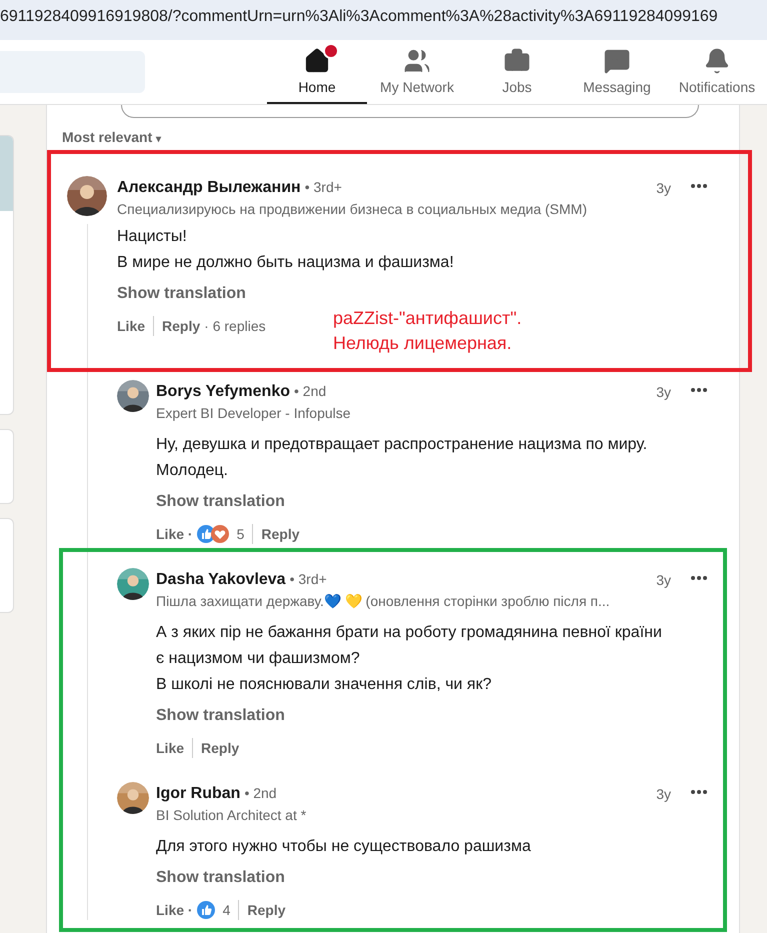 The width and height of the screenshot is (767, 933). I want to click on nav-tab: My Network, so click(417, 75).